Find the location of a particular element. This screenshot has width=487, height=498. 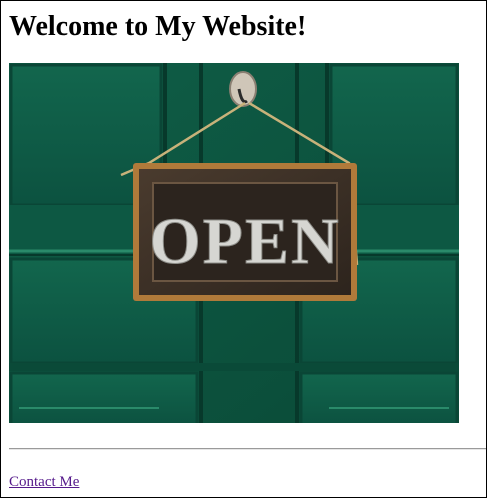

horizontal-rule is located at coordinates (247, 449).